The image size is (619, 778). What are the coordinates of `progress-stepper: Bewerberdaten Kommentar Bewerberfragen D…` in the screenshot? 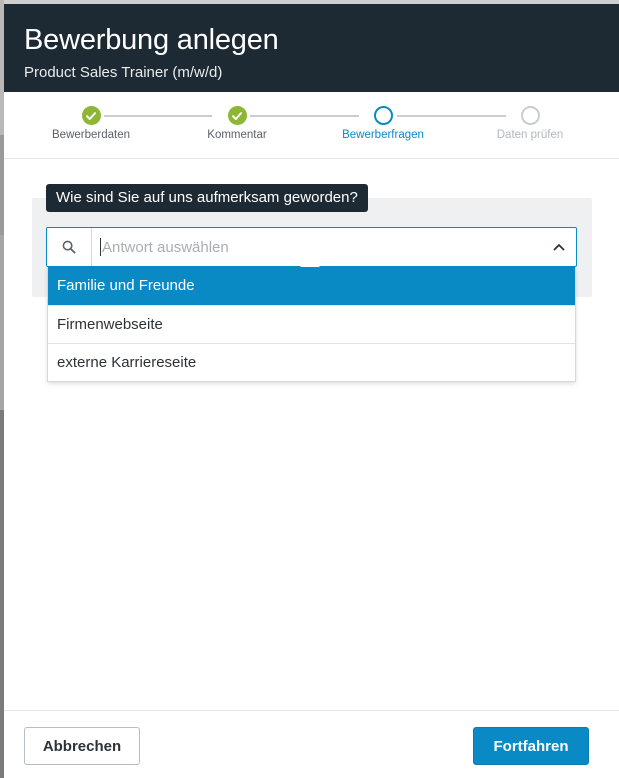 It's located at (311, 125).